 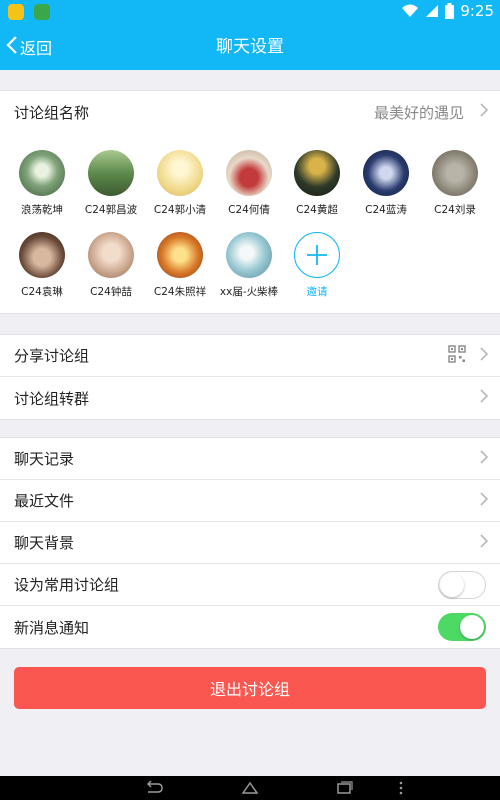 I want to click on home-nav-icon, so click(x=250, y=790).